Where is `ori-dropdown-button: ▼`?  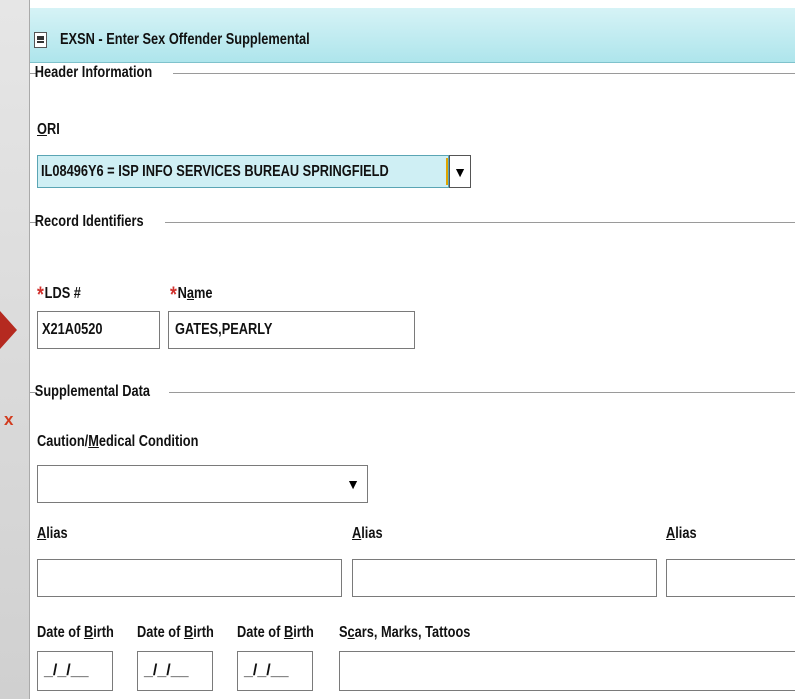 ori-dropdown-button: ▼ is located at coordinates (460, 171).